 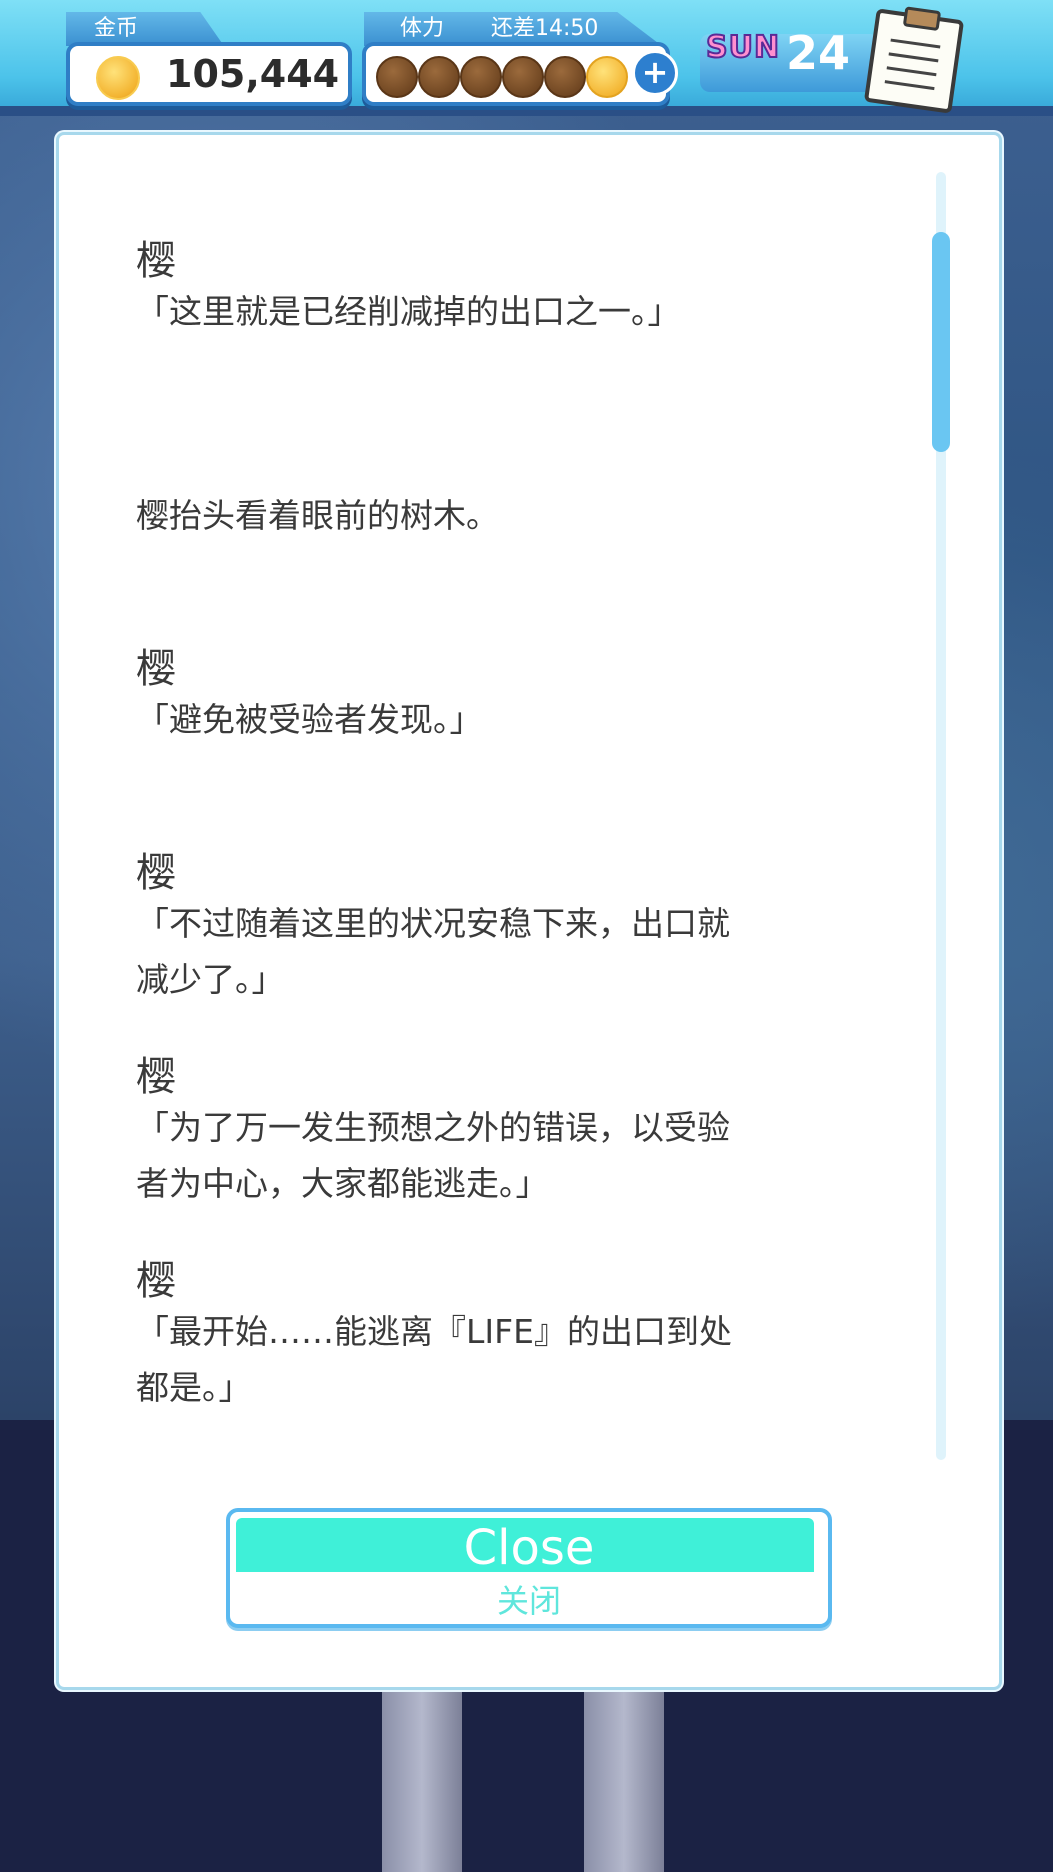 I want to click on add-stamina-button: +, so click(x=655, y=73).